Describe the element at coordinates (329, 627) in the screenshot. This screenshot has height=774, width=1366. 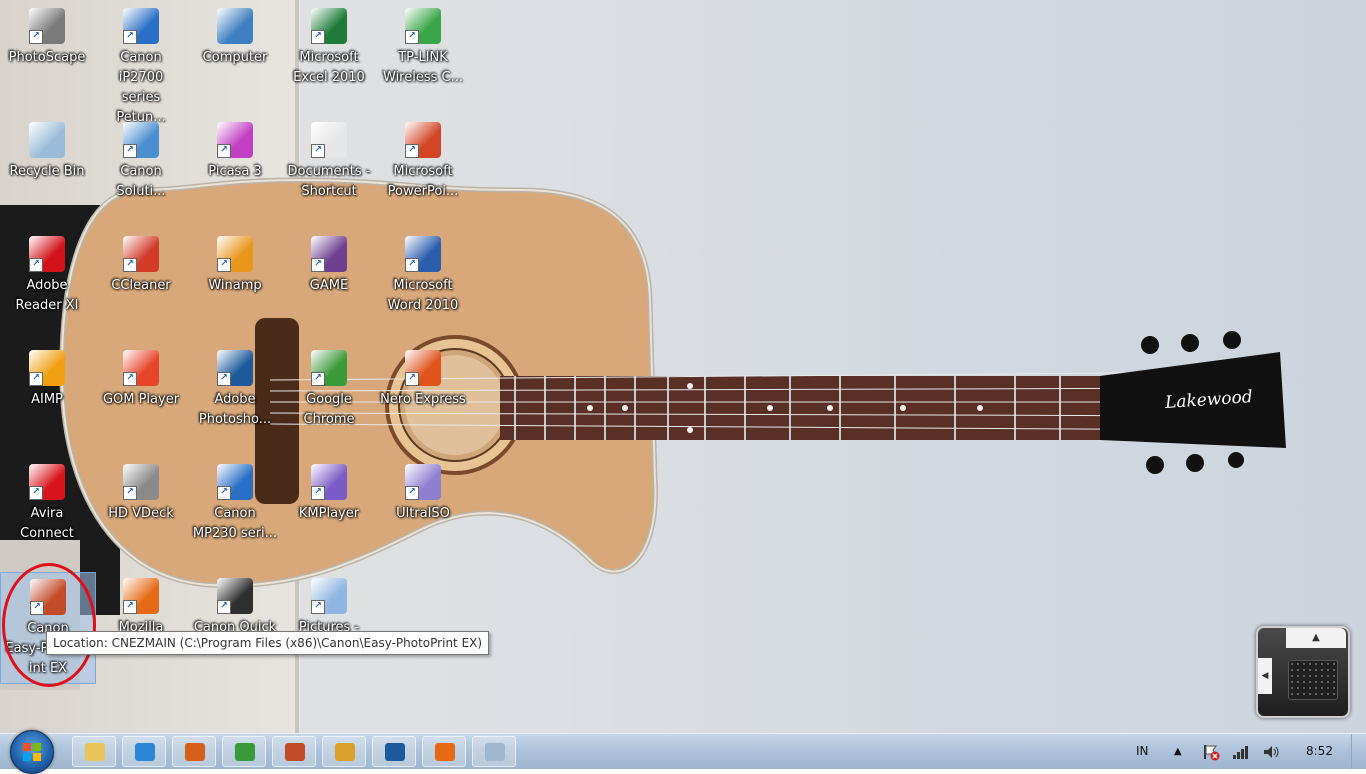
I see `desktop-icon: ↗Pictures - Shortcut` at that location.